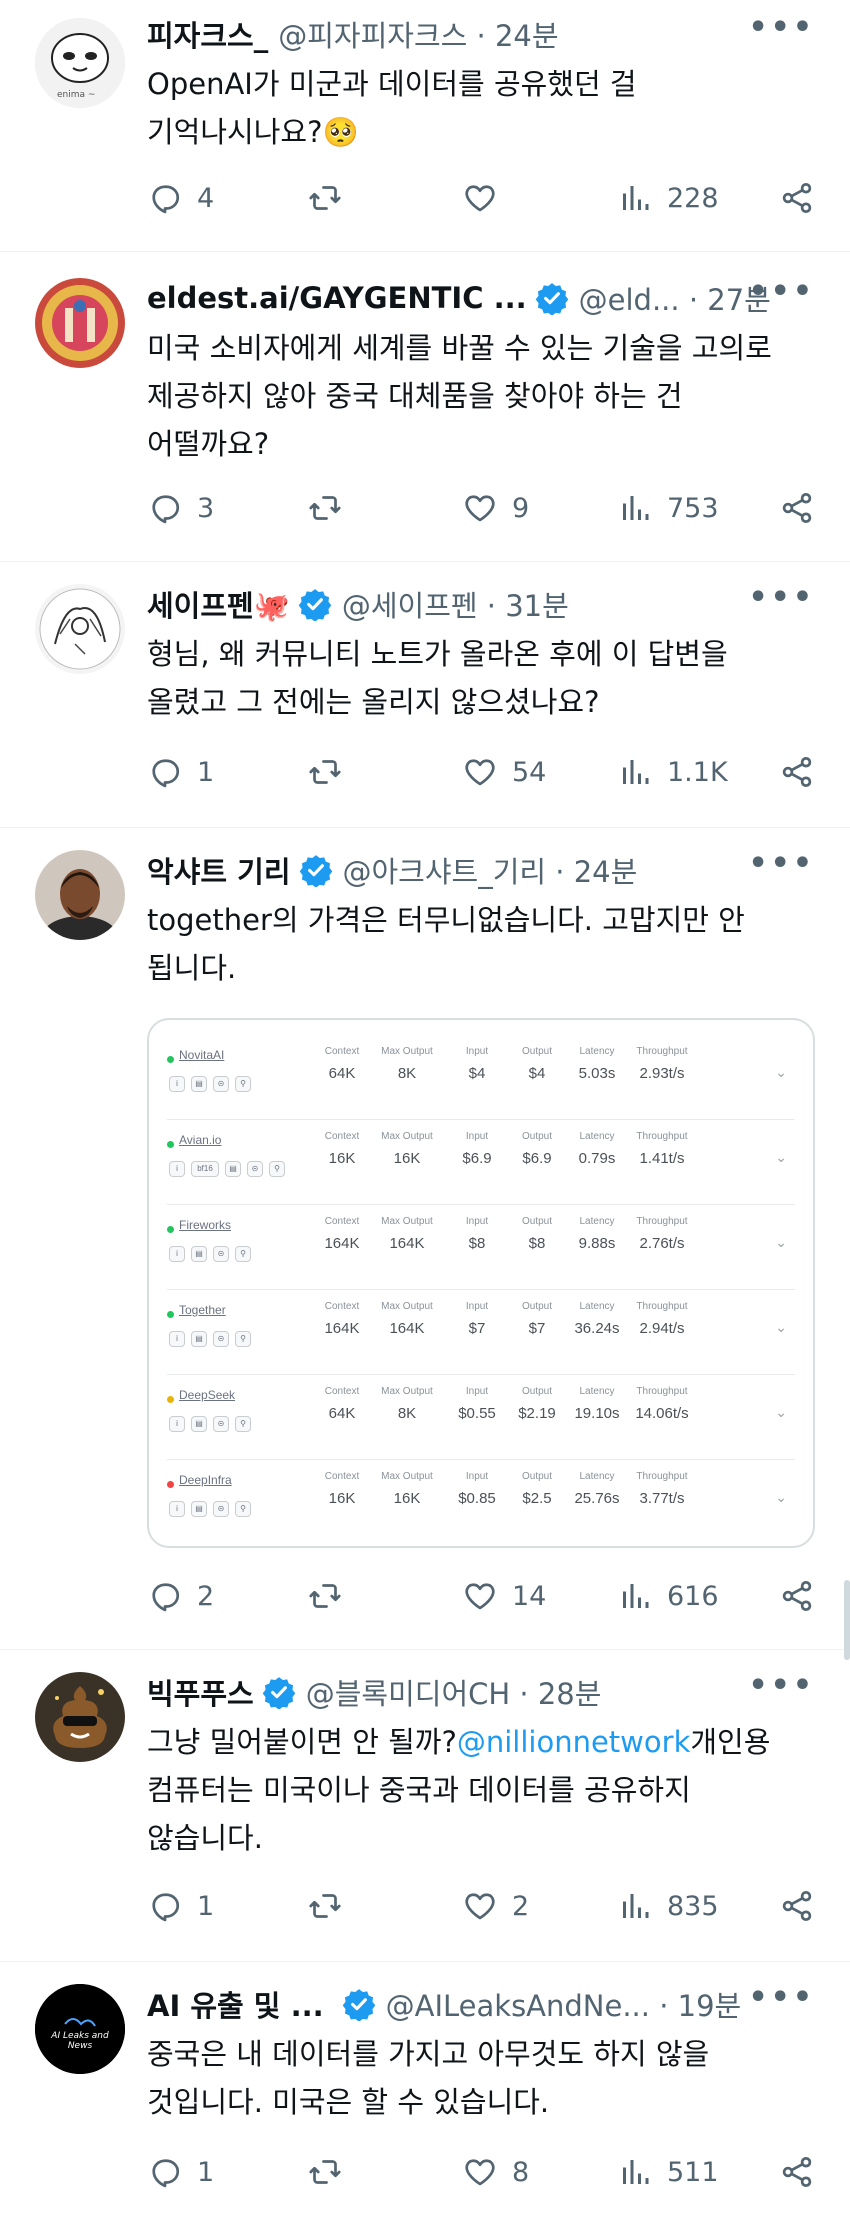 The height and width of the screenshot is (2237, 850). Describe the element at coordinates (407, 1489) in the screenshot. I see `provider-metric: Max Output 16K` at that location.